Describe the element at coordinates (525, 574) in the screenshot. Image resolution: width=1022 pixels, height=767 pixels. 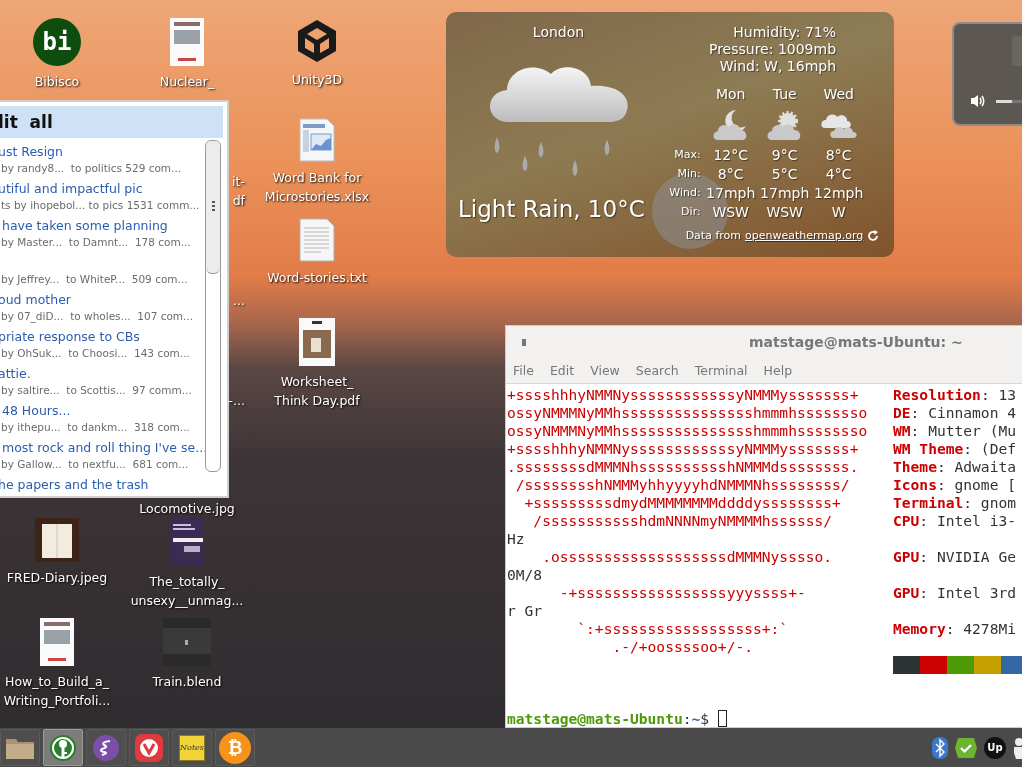
I see `terminal-output-text: 0M/8` at that location.